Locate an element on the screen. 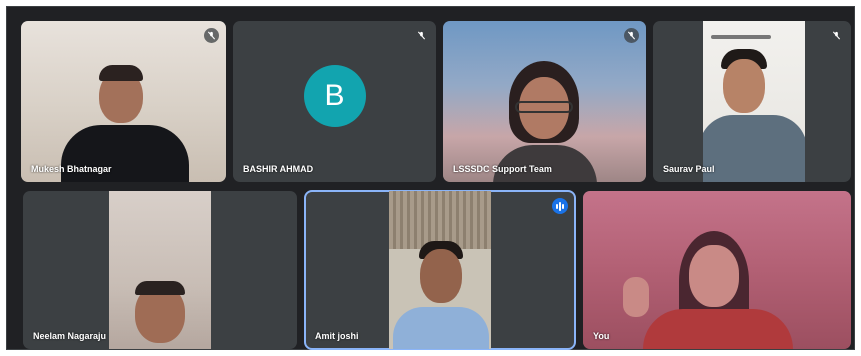 This screenshot has height=356, width=861. participant-name: Neelam Nagaraju is located at coordinates (70, 336).